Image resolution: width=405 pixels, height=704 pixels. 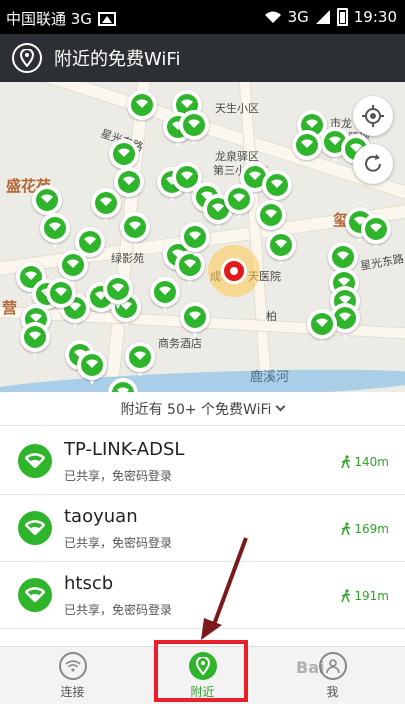 I want to click on map-label: 天生小区, so click(x=237, y=108).